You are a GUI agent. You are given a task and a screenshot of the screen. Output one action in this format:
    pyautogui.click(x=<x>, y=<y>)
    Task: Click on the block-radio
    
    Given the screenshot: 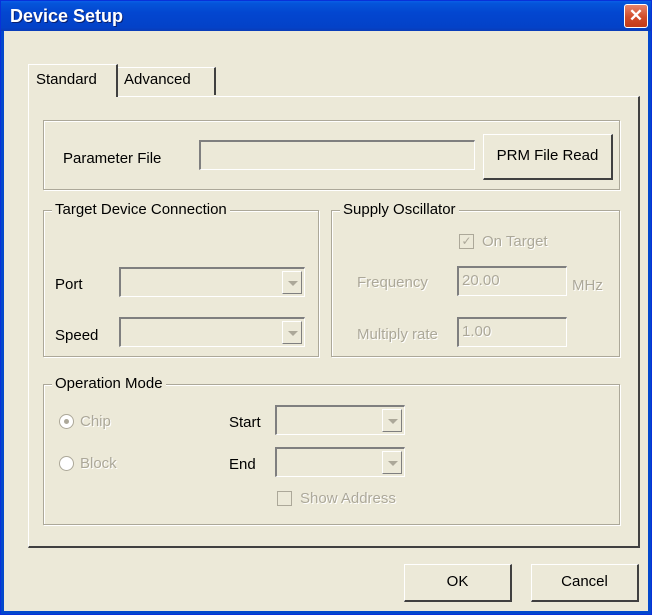 What is the action you would take?
    pyautogui.click(x=66, y=463)
    